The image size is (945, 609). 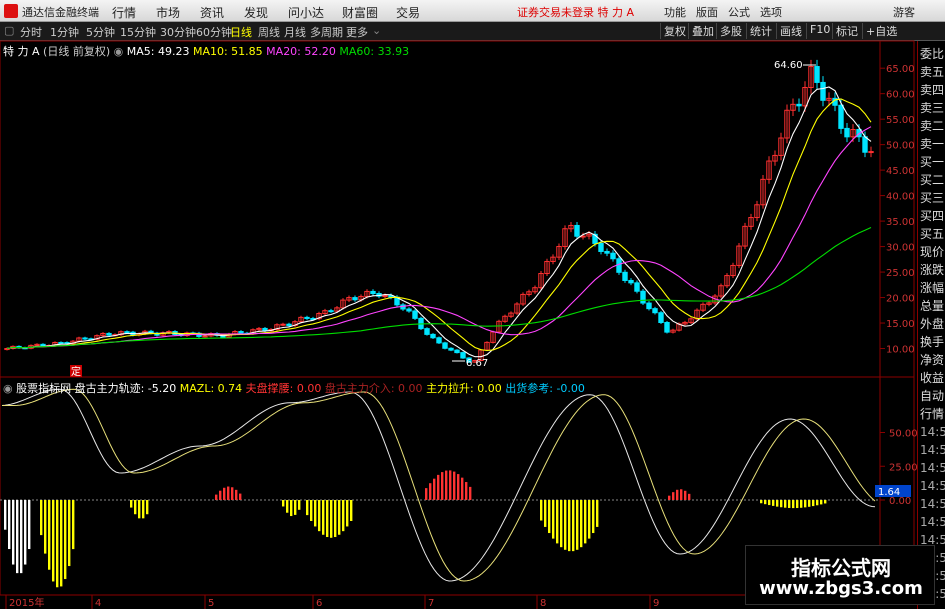 I want to click on sidebar-net-asset: 净资, so click(x=932, y=359).